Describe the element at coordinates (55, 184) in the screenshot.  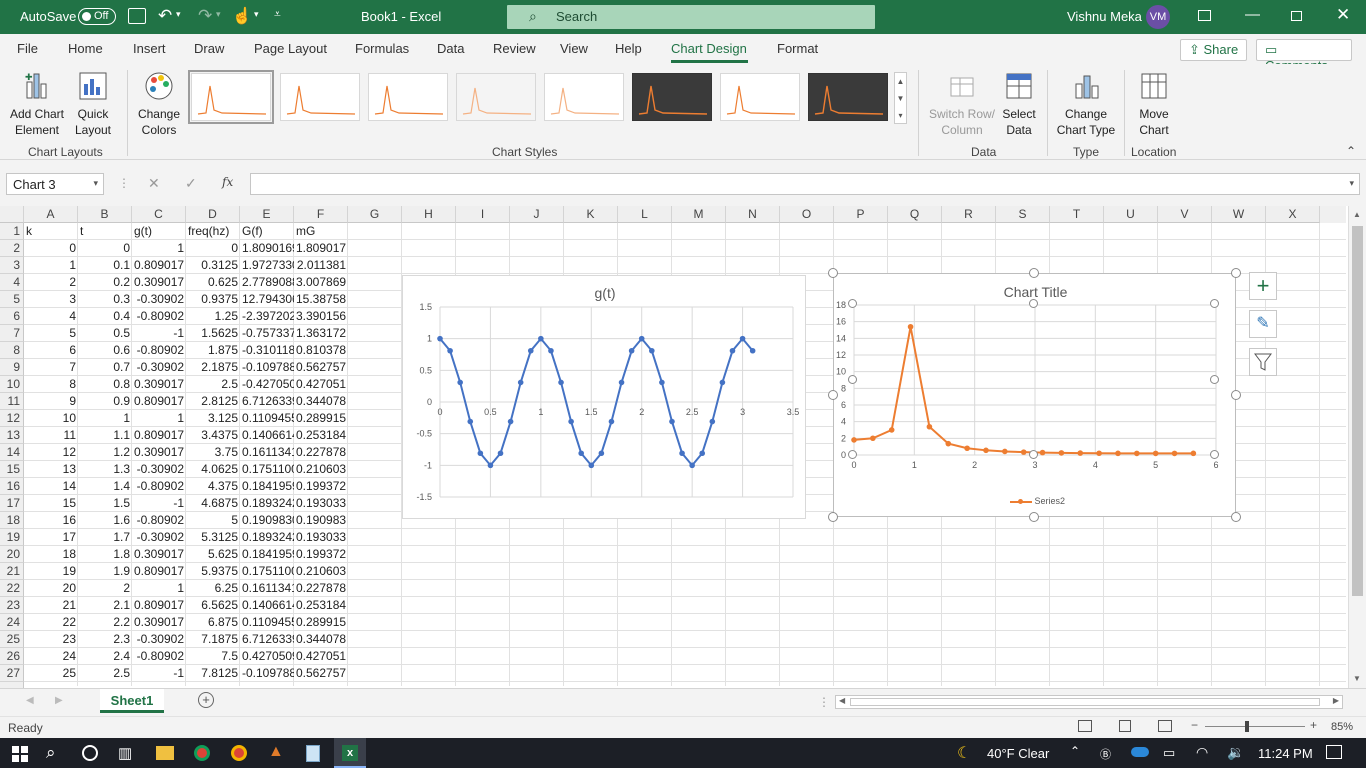
I see `name-box: Chart 3 ▾` at that location.